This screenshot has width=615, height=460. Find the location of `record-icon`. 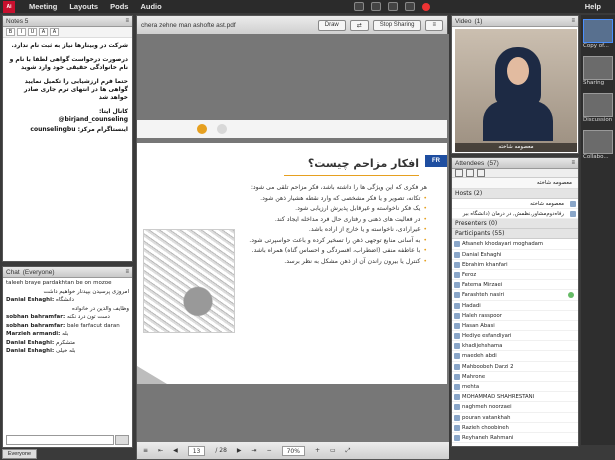

record-icon is located at coordinates (425, 6).